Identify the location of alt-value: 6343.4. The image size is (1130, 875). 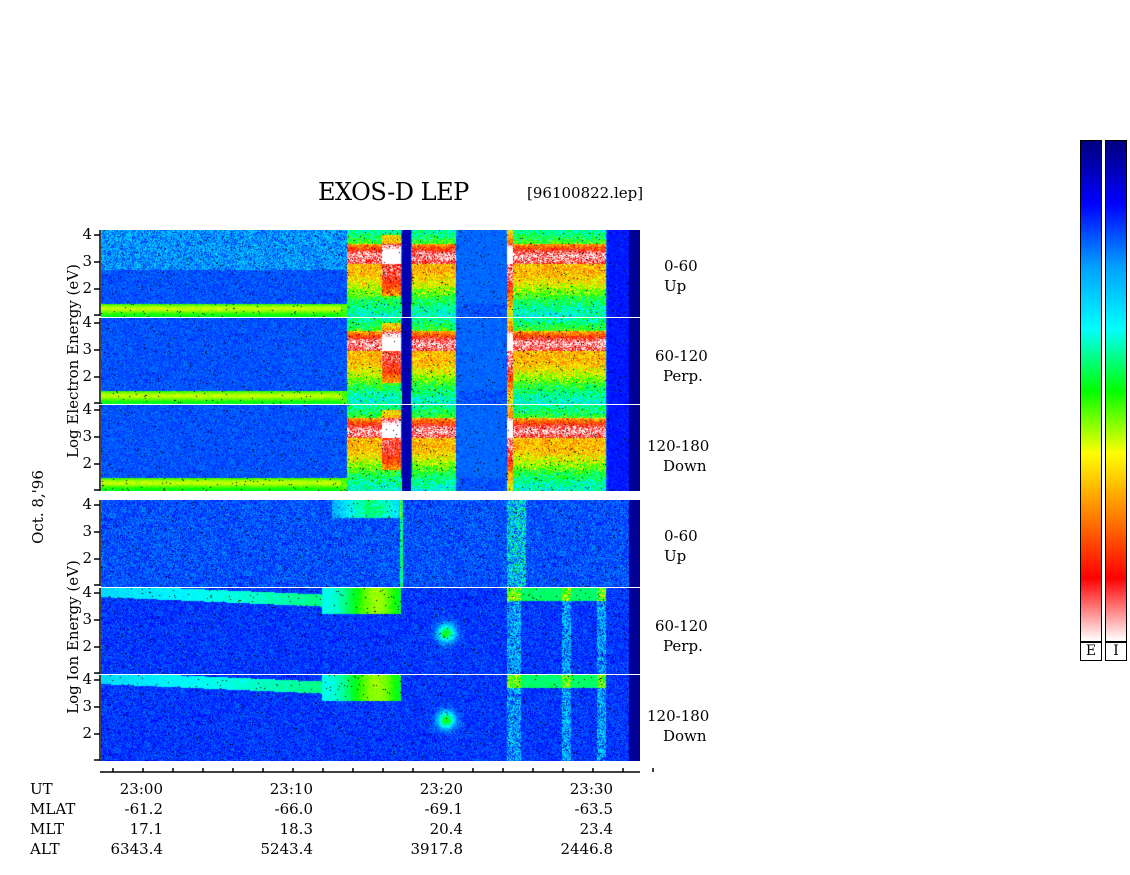
(137, 849).